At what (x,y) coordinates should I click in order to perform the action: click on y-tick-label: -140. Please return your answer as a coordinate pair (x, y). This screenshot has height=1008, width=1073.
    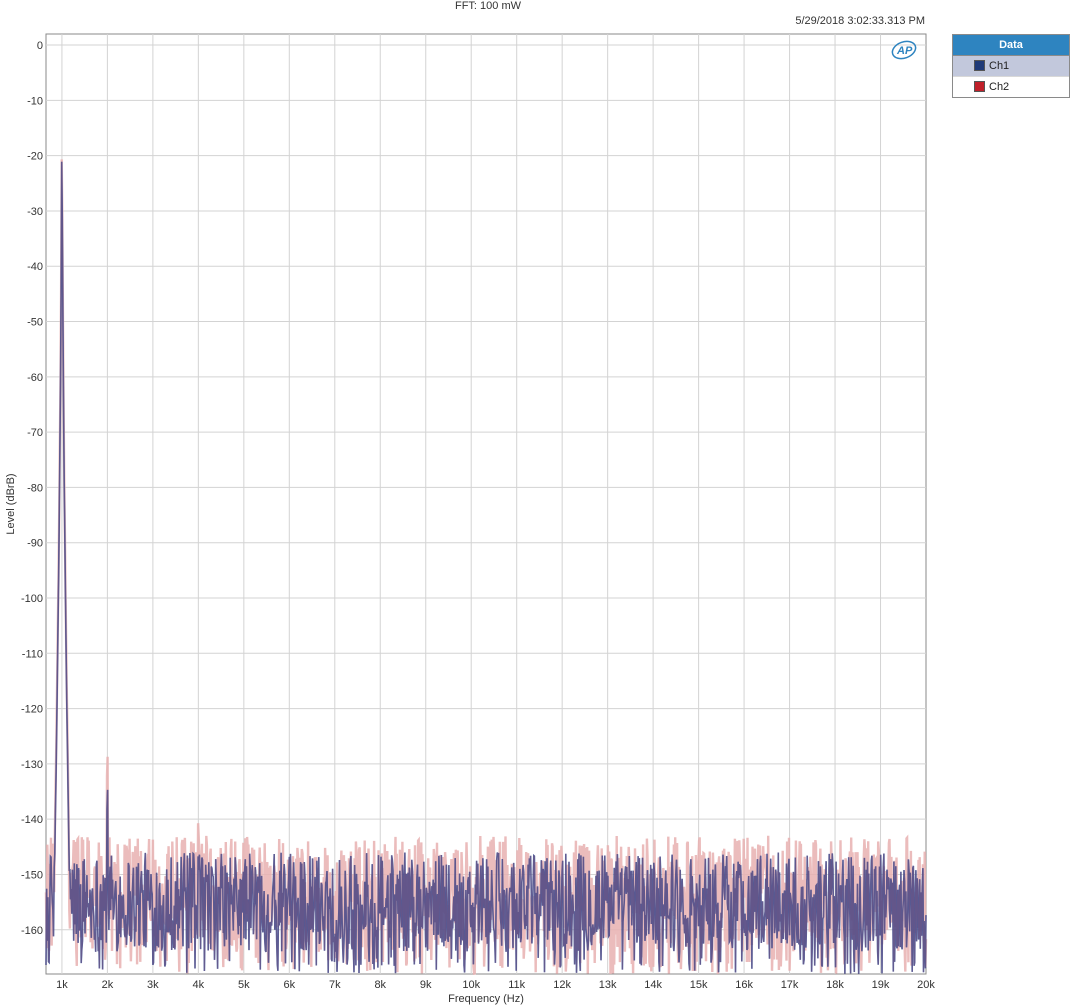
    Looking at the image, I should click on (32, 820).